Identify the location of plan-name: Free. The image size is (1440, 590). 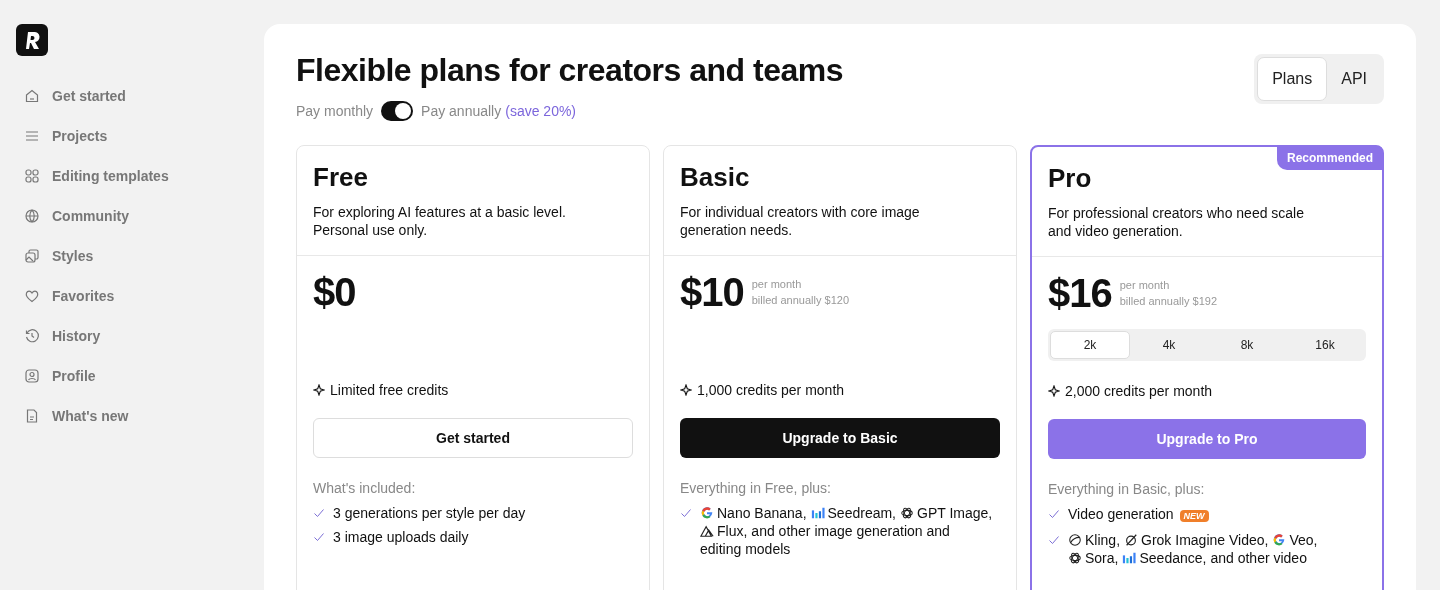
(341, 177).